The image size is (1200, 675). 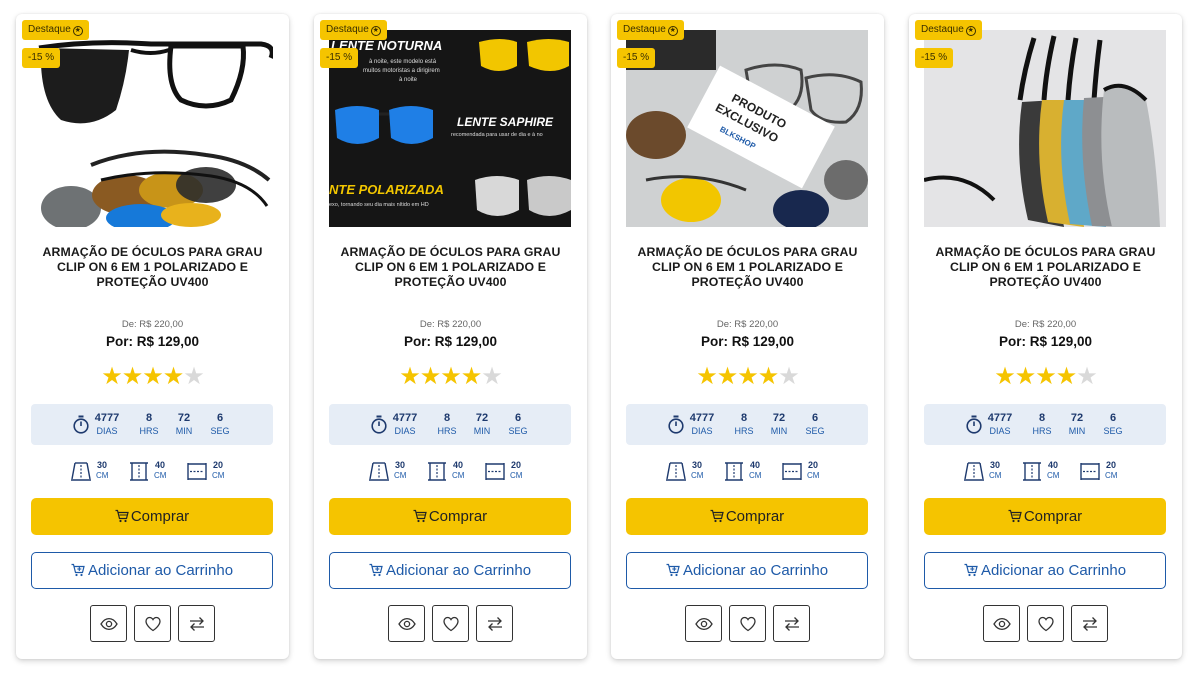 I want to click on countdown-minutes-label: MIN, so click(x=779, y=431).